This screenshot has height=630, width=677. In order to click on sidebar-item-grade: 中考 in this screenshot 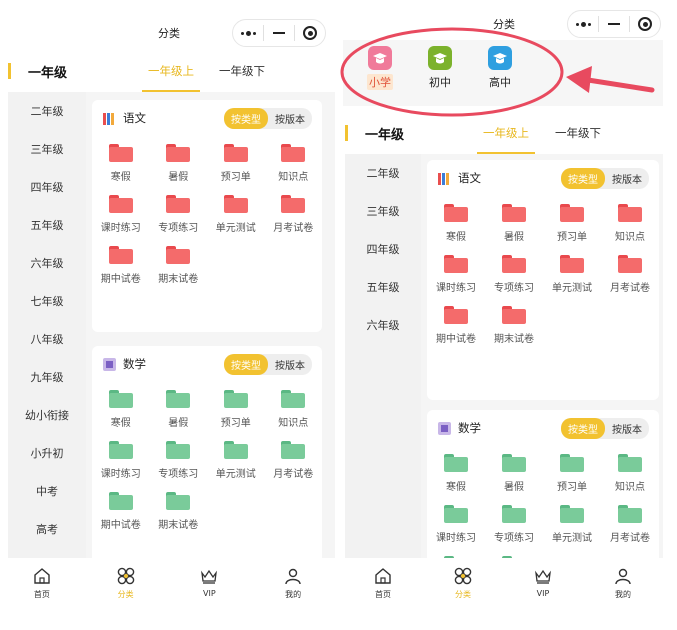, I will do `click(47, 491)`.